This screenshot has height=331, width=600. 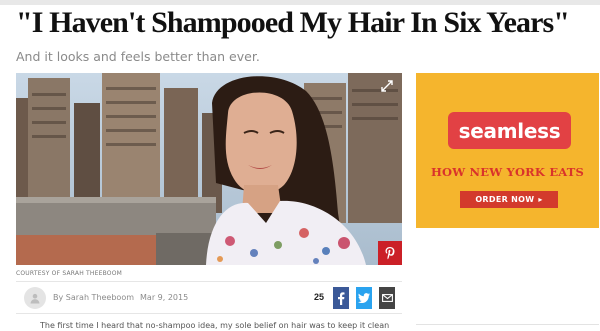 I want to click on seamless-ad: seamless HOW NEW YORK EATS ORDER NOW ▸, so click(x=507, y=150).